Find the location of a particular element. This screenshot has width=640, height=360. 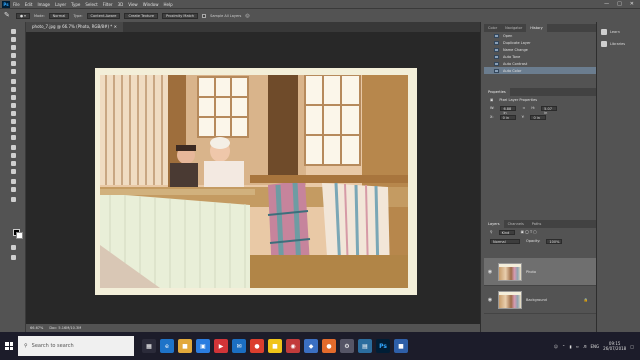

healing-brush-tool-icon is located at coordinates (13, 81).